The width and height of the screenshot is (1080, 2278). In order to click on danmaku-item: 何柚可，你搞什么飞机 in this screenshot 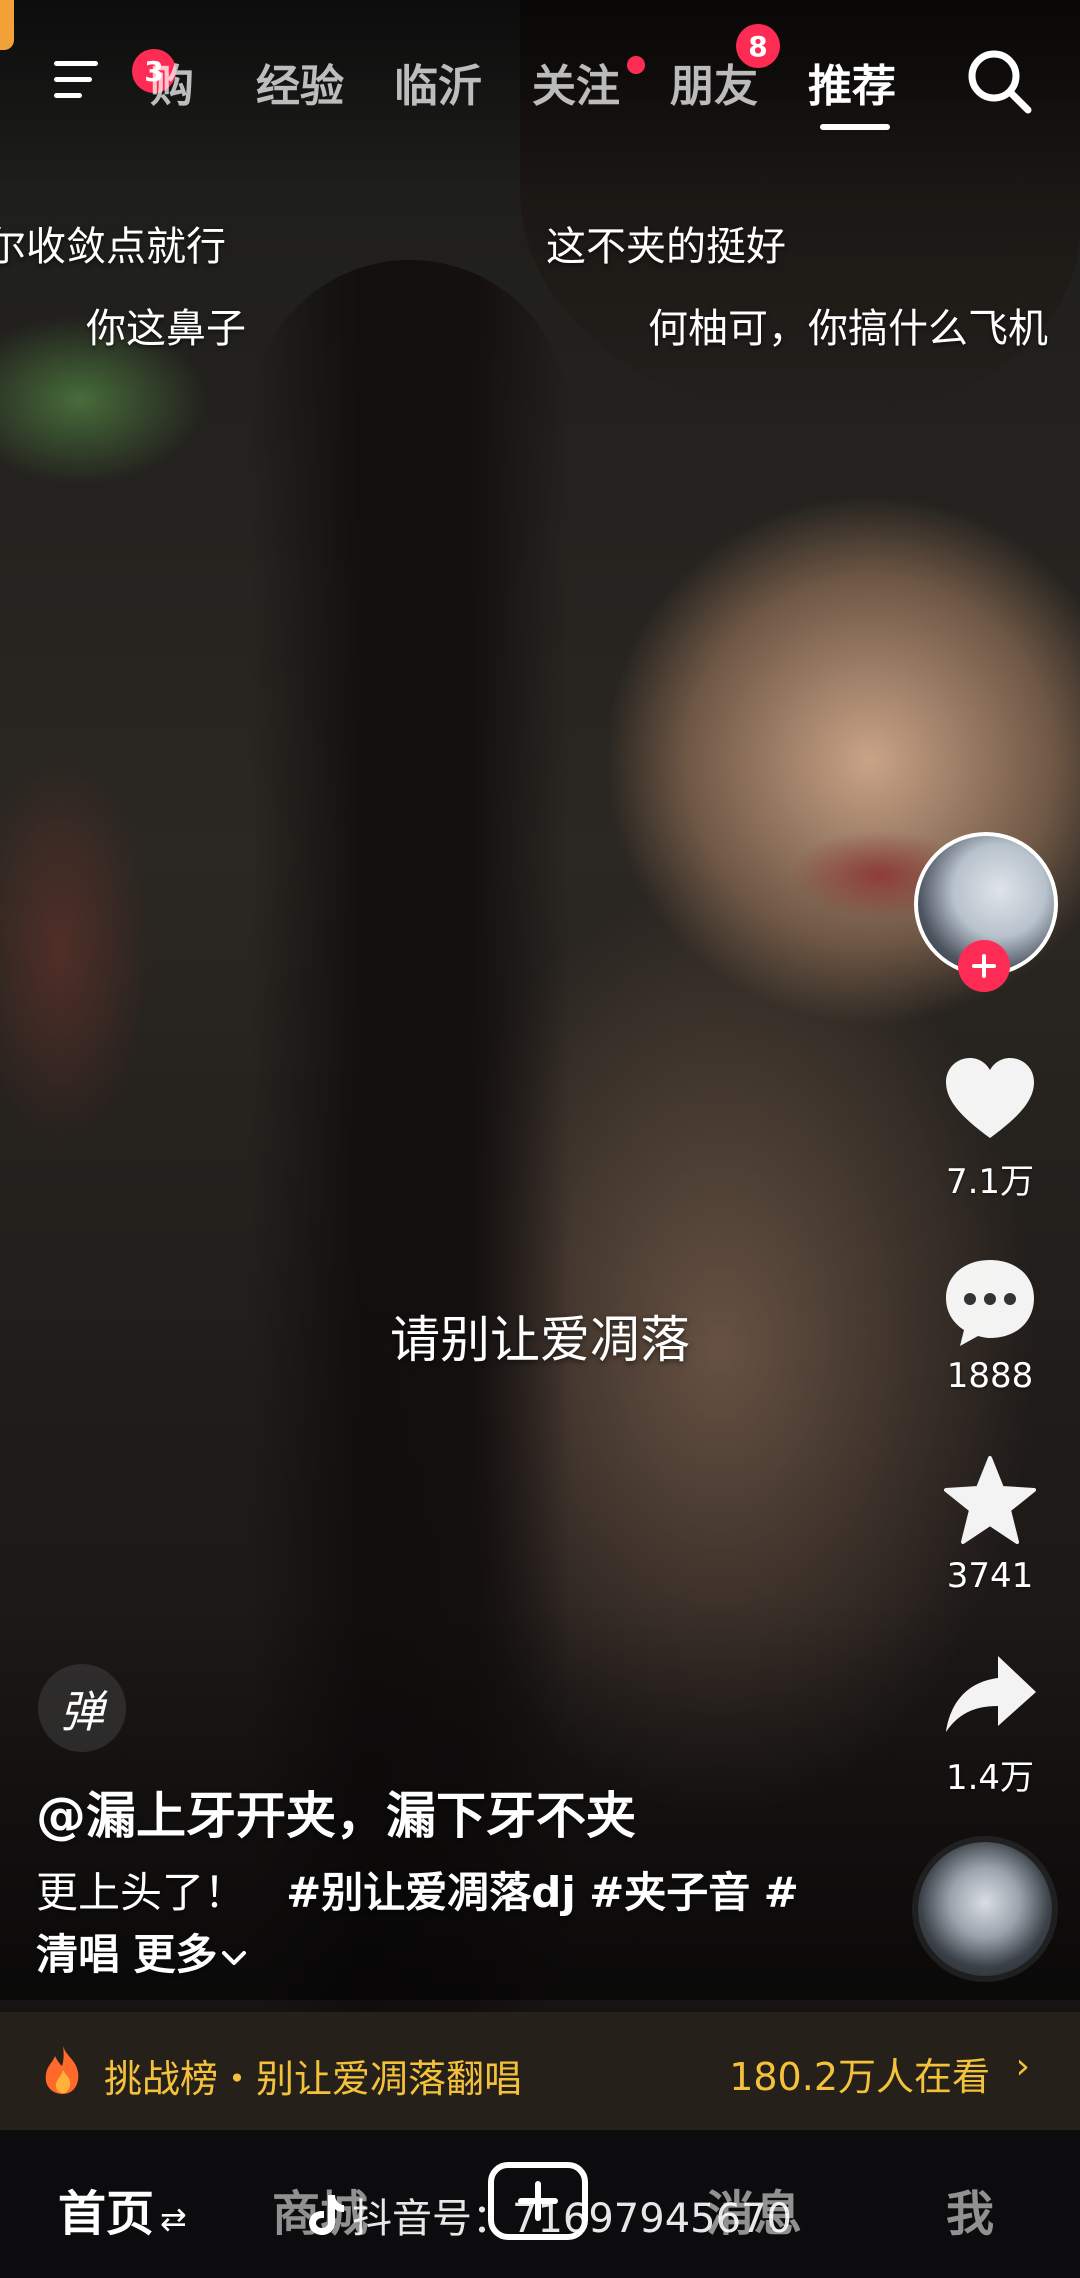, I will do `click(848, 329)`.